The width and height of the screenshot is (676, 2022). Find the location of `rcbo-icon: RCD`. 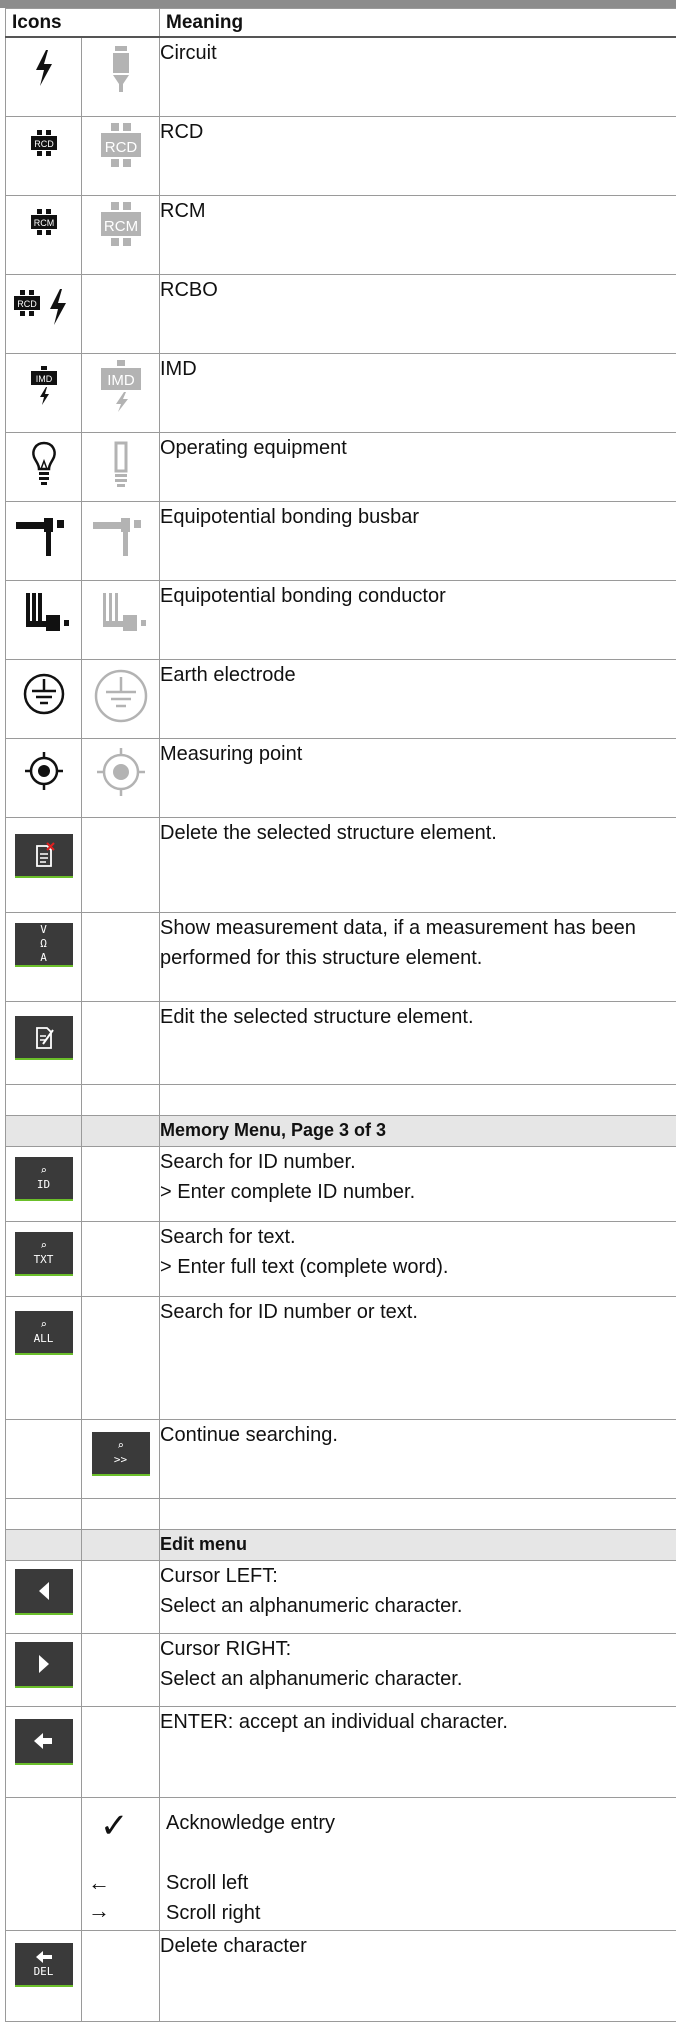

rcbo-icon: RCD is located at coordinates (44, 305).